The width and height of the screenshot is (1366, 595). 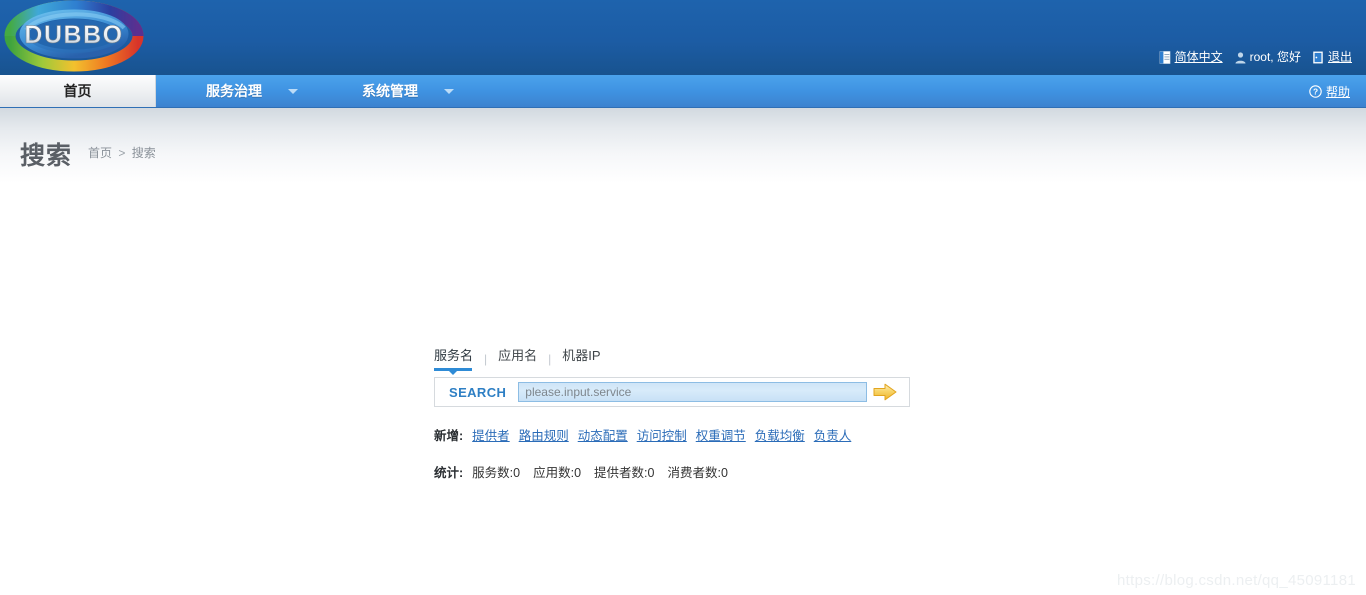 What do you see at coordinates (1240, 57) in the screenshot?
I see `user-icon` at bounding box center [1240, 57].